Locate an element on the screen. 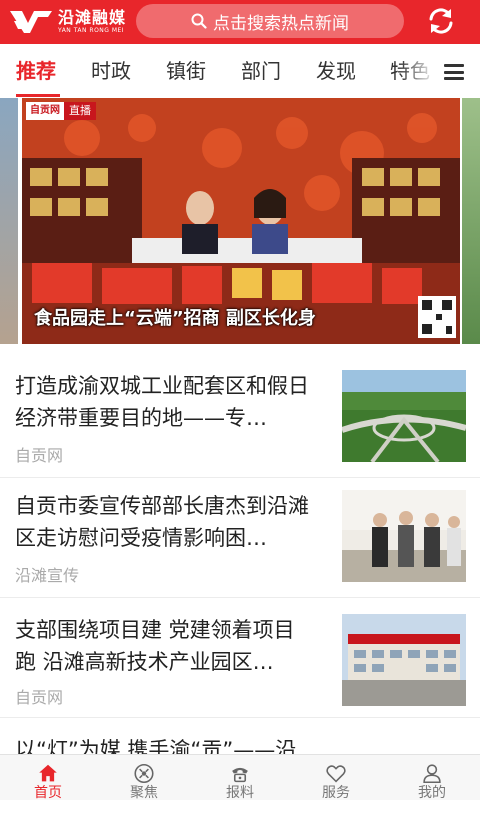 The image size is (480, 838). nav-profile: 我的 is located at coordinates (432, 778).